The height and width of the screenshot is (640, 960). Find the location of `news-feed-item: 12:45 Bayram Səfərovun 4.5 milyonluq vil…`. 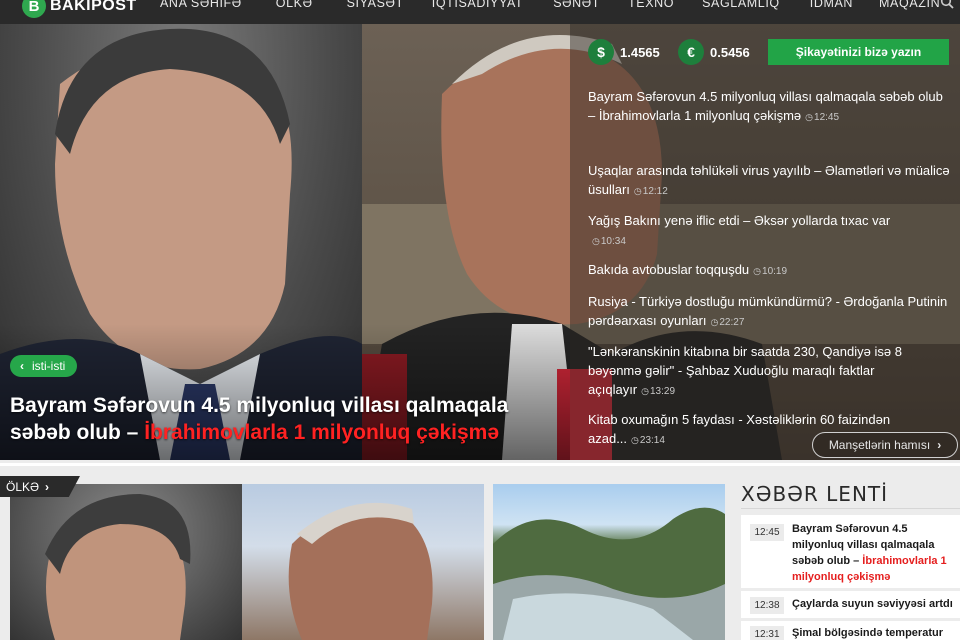

news-feed-item: 12:45 Bayram Səfərovun 4.5 milyonluq vil… is located at coordinates (850, 551).